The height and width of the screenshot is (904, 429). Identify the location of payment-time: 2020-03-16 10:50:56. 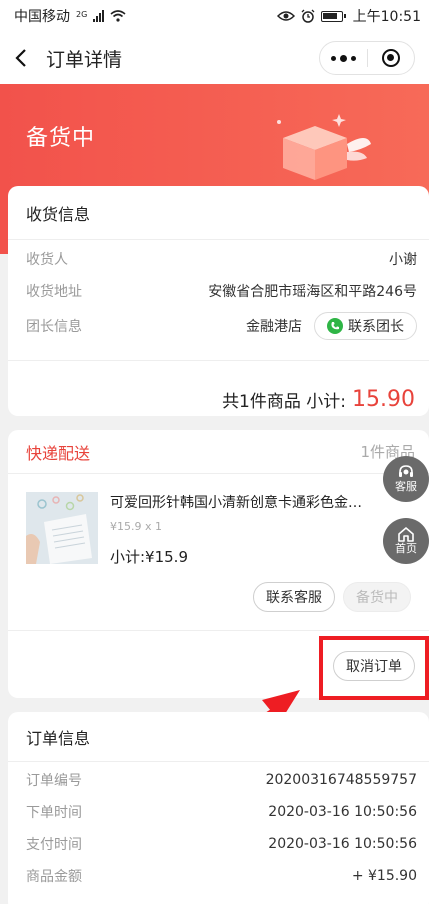
(342, 844).